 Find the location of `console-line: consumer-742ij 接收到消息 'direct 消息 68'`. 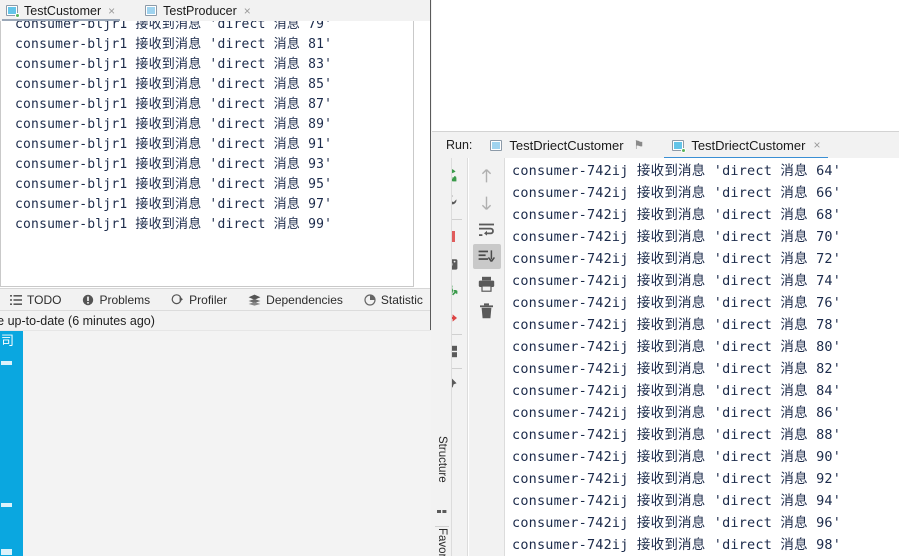

console-line: consumer-742ij 接收到消息 'direct 消息 68' is located at coordinates (677, 215).